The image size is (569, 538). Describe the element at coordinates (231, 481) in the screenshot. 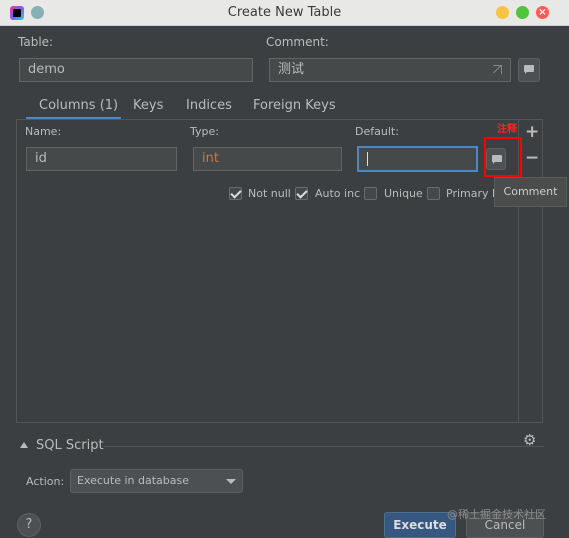

I see `dropdown-caret-icon` at that location.